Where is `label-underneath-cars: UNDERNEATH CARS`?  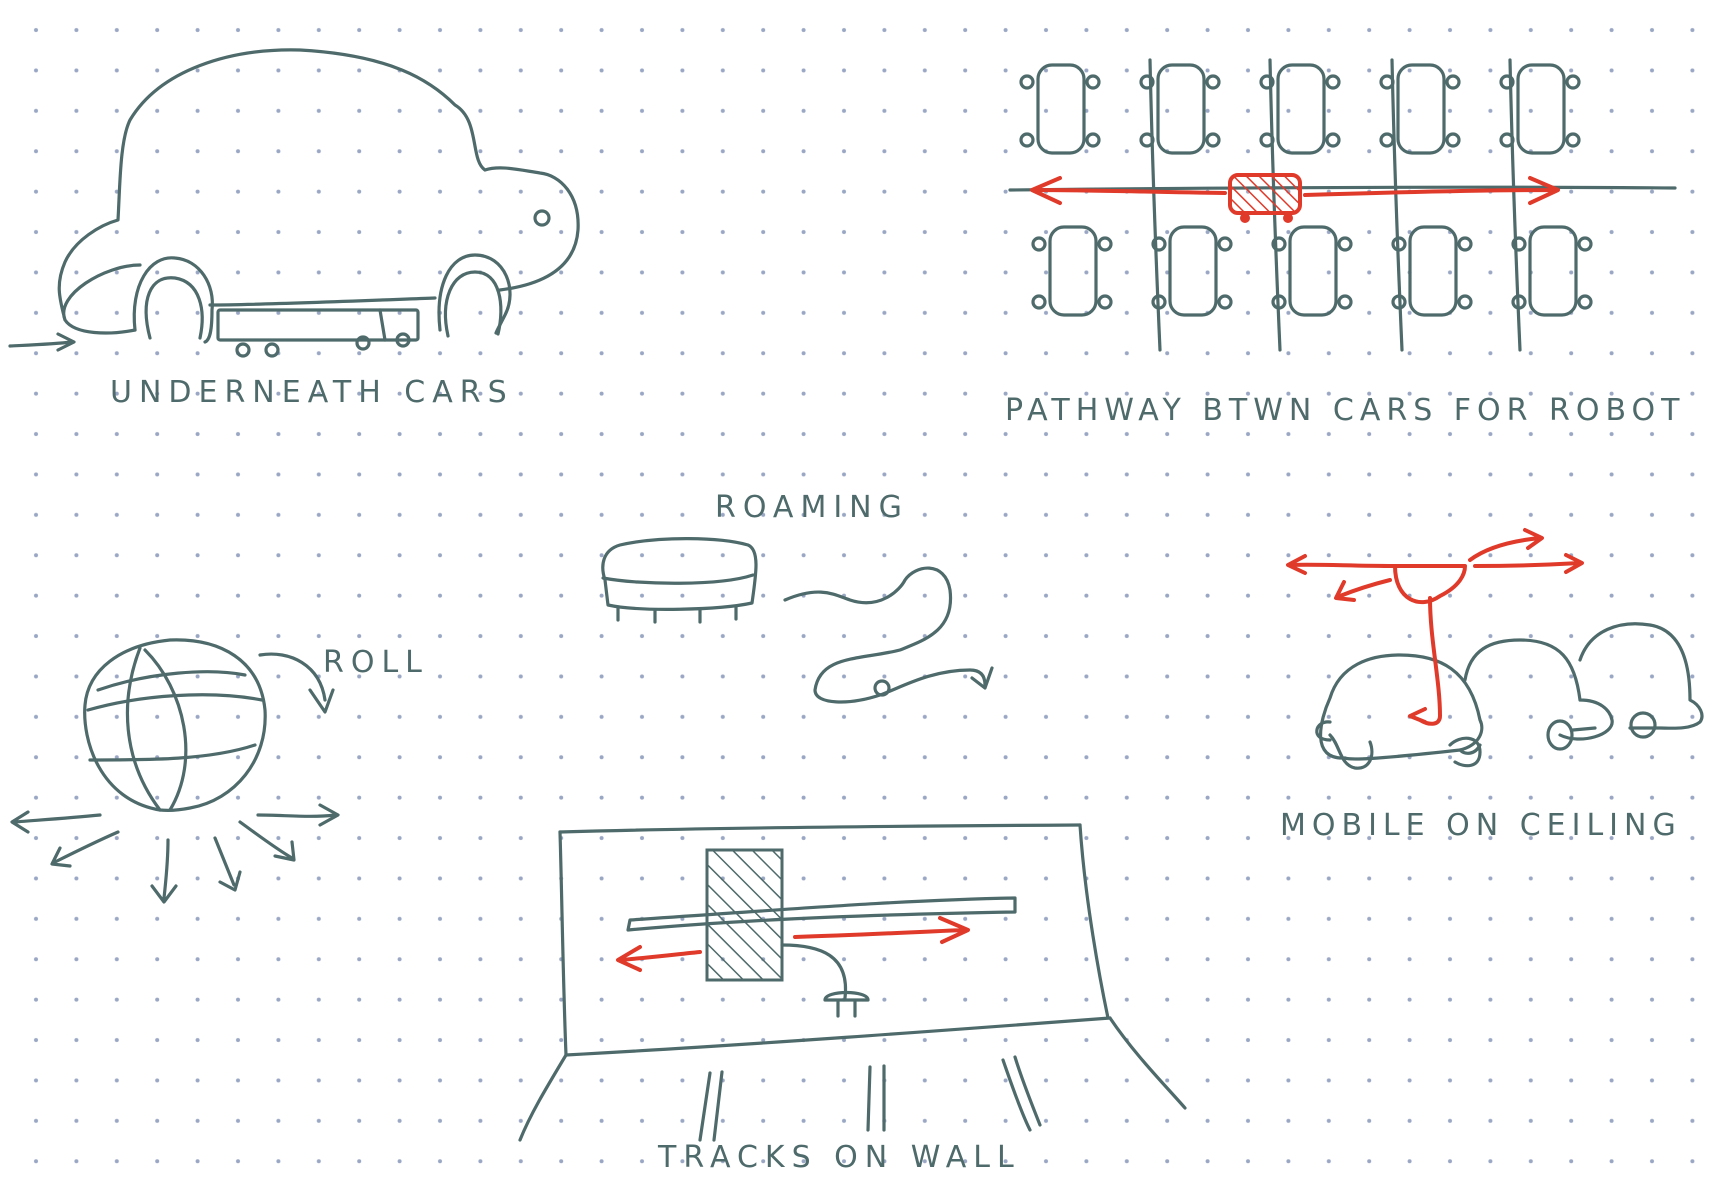
label-underneath-cars: UNDERNEATH CARS is located at coordinates (312, 392).